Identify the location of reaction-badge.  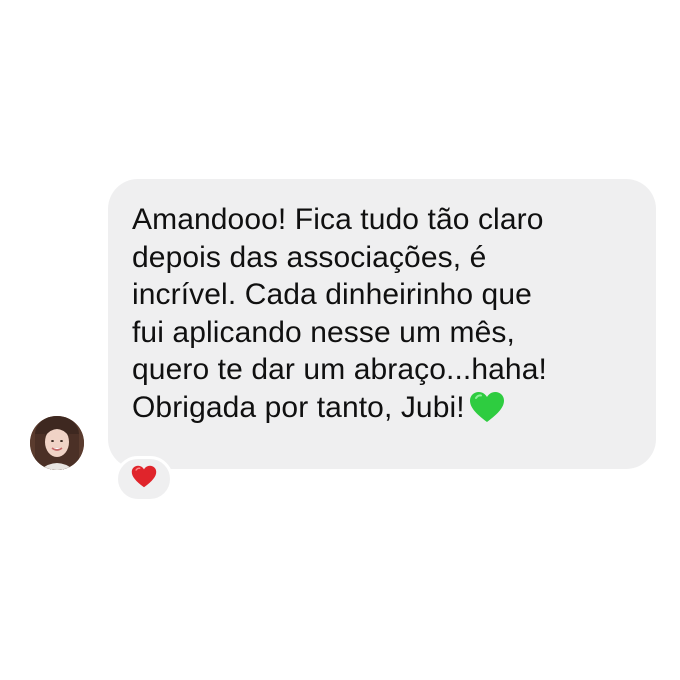
(144, 479).